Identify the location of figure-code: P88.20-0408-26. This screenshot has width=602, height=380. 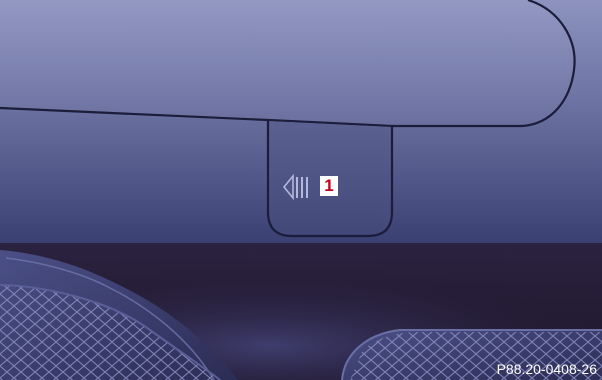
(546, 369).